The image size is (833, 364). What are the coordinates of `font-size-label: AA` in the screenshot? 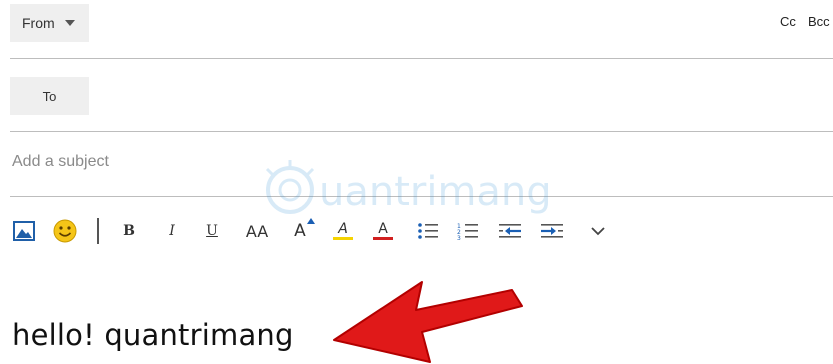 It's located at (257, 231).